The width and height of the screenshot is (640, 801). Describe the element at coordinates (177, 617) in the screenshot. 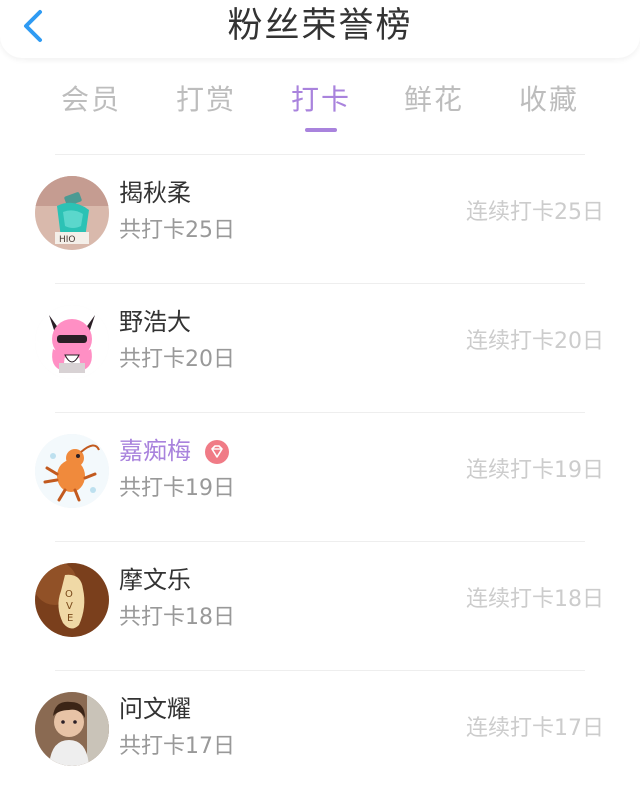

I see `total-checkin: 共打卡18日` at that location.